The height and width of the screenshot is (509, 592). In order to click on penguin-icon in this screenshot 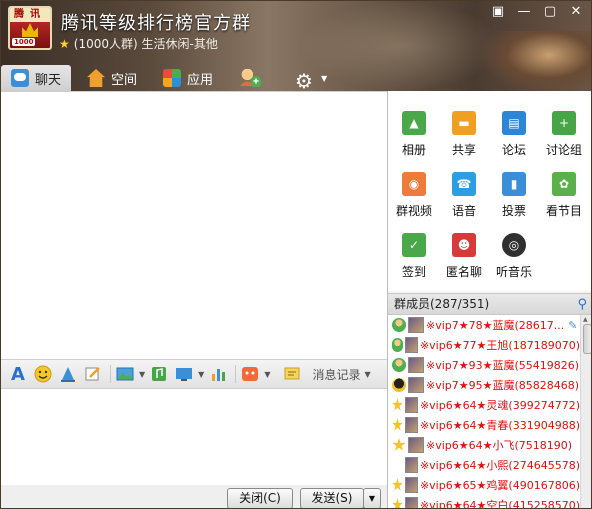, I will do `click(399, 385)`.